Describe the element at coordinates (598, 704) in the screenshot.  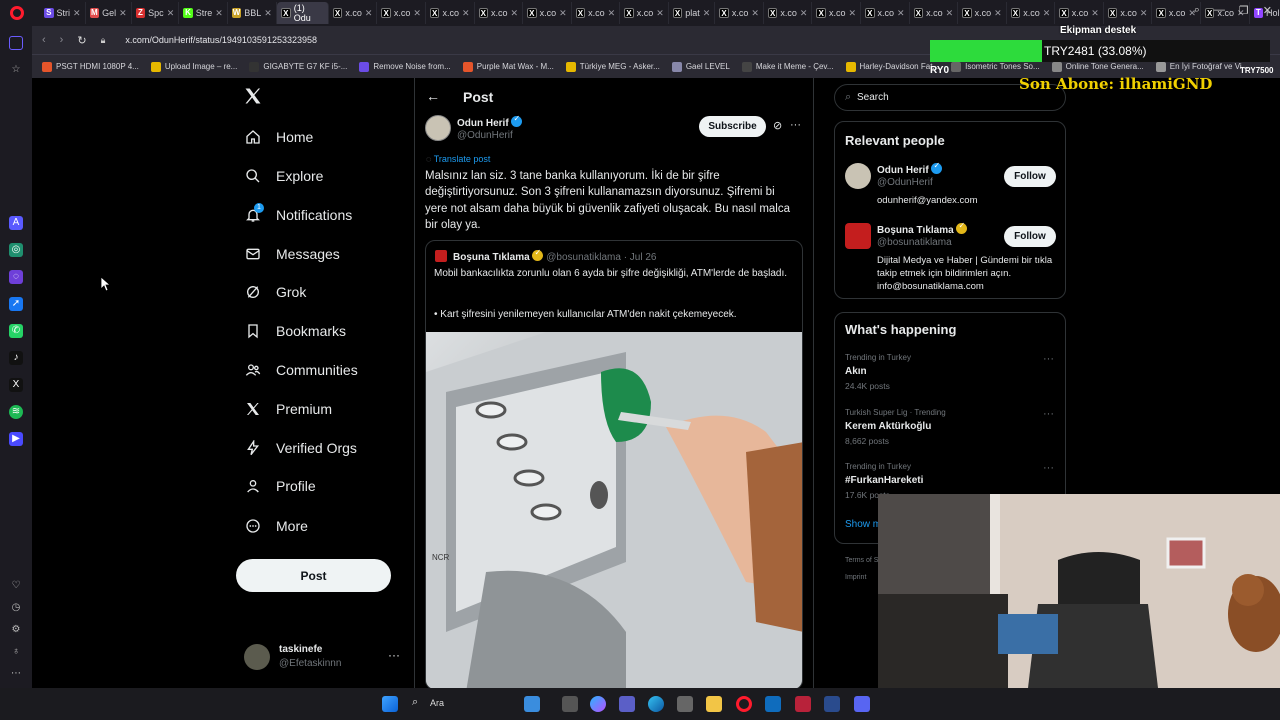
I see `copilot-icon` at that location.